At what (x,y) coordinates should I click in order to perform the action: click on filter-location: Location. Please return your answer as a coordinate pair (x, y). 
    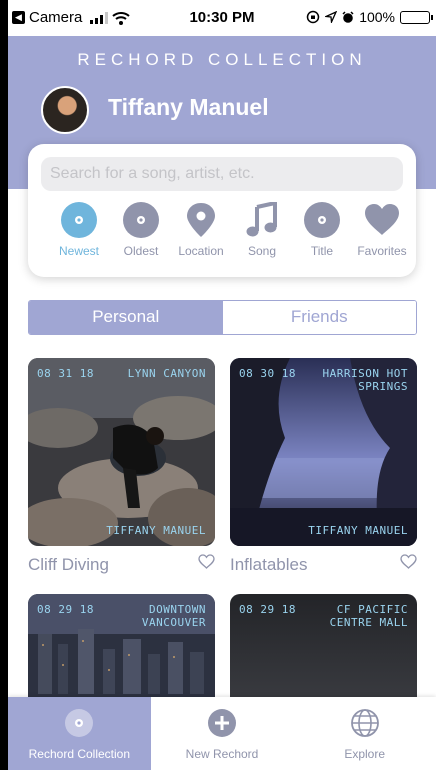
    Looking at the image, I should click on (201, 230).